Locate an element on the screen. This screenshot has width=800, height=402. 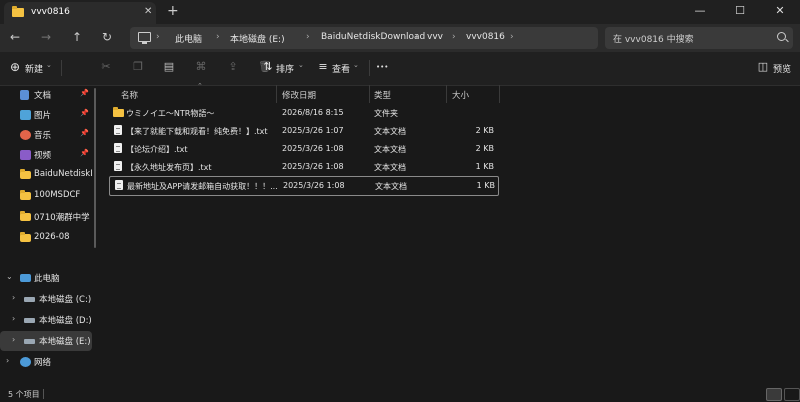
sidebar-item-baidunetdisk: BaiduNetdiskD is located at coordinates (46, 175).